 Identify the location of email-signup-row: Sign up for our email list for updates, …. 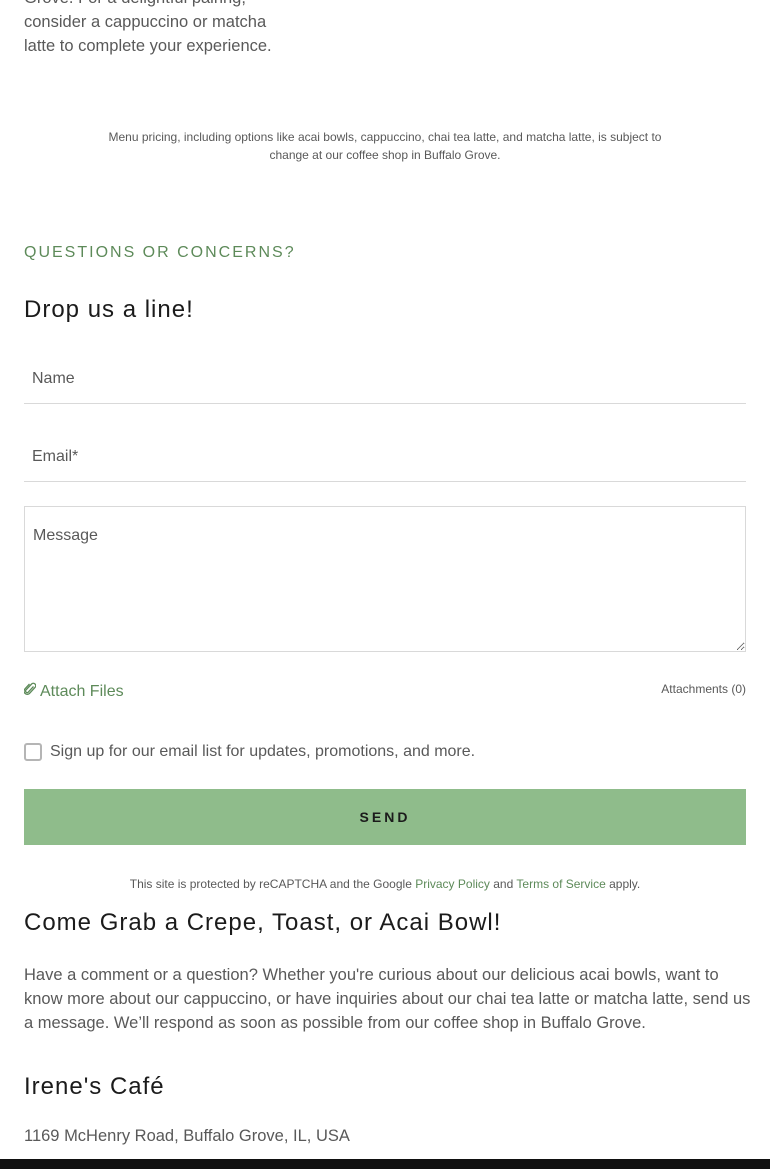
(249, 752).